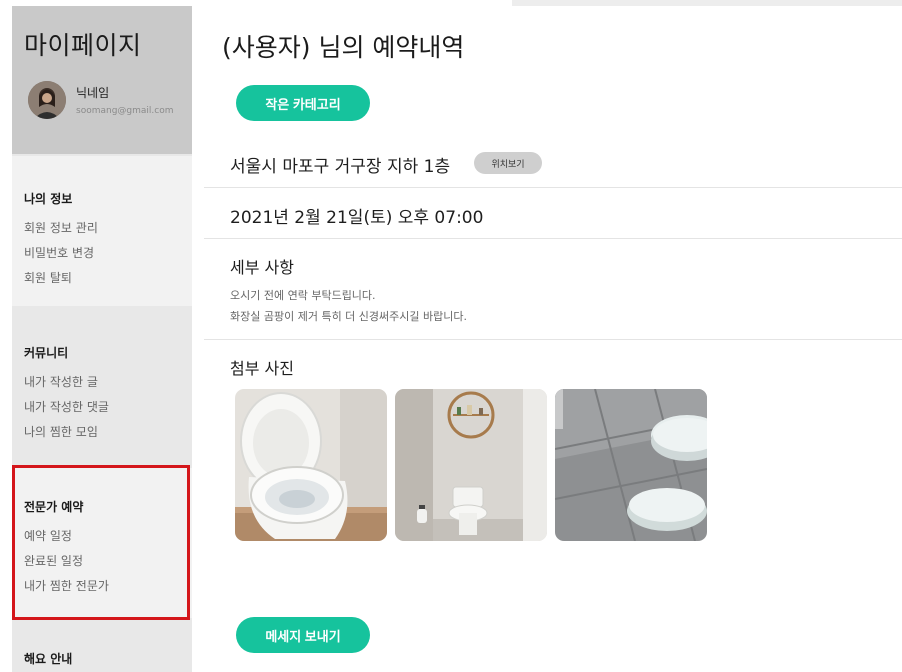 This screenshot has width=902, height=672. I want to click on sidebar-item-withdraw: 회원 탈퇴, so click(48, 277).